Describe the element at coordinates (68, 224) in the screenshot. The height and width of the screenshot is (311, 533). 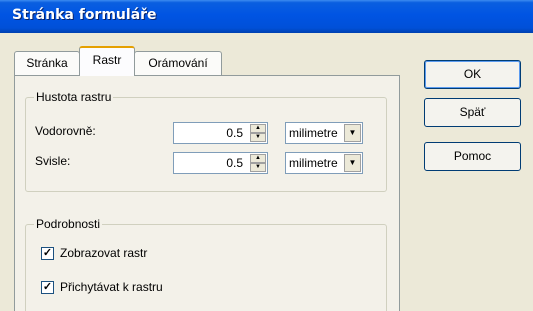
I see `details-legend: Podrobnosti` at that location.